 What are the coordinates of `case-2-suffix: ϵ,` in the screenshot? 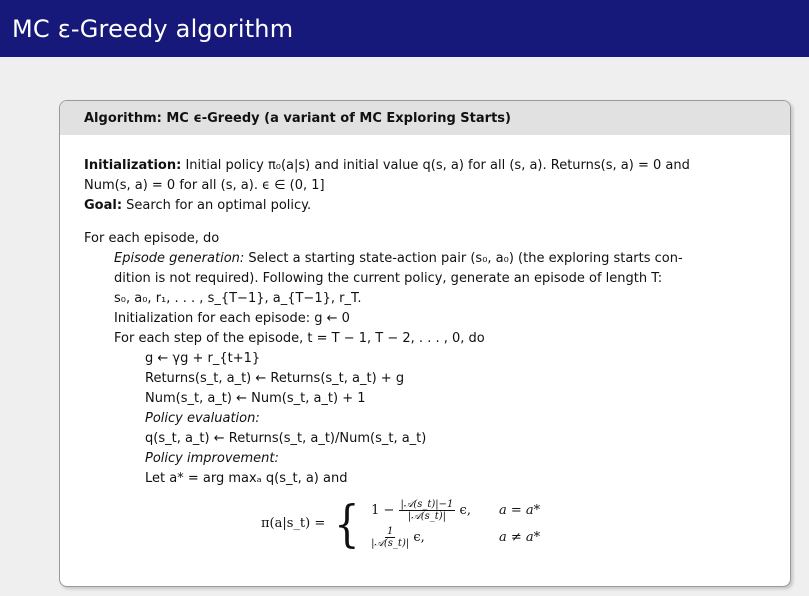 It's located at (419, 537).